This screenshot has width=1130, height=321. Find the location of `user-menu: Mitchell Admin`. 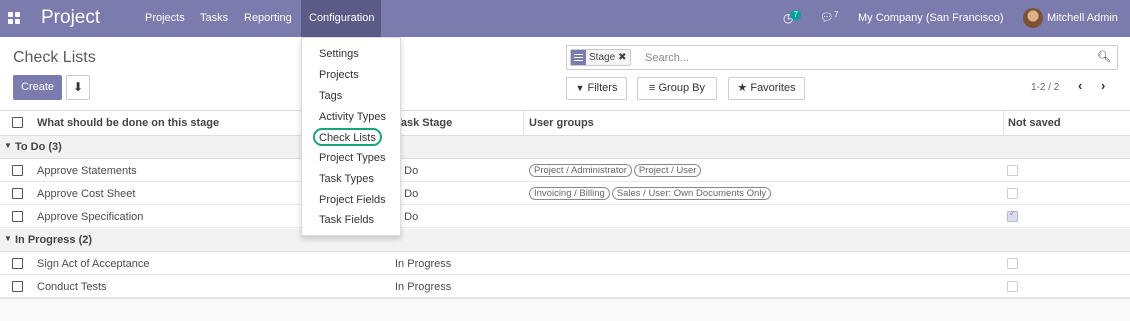

user-menu: Mitchell Admin is located at coordinates (1082, 18).